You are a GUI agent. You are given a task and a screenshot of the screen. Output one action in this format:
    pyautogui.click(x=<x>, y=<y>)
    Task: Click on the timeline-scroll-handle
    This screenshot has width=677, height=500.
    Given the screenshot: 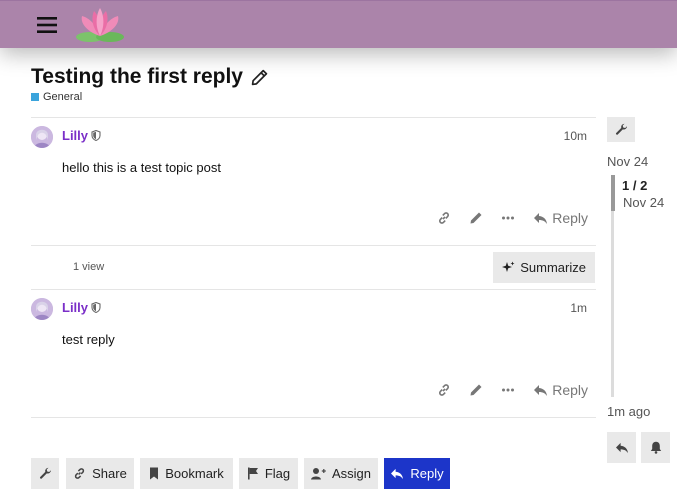 What is the action you would take?
    pyautogui.click(x=613, y=193)
    